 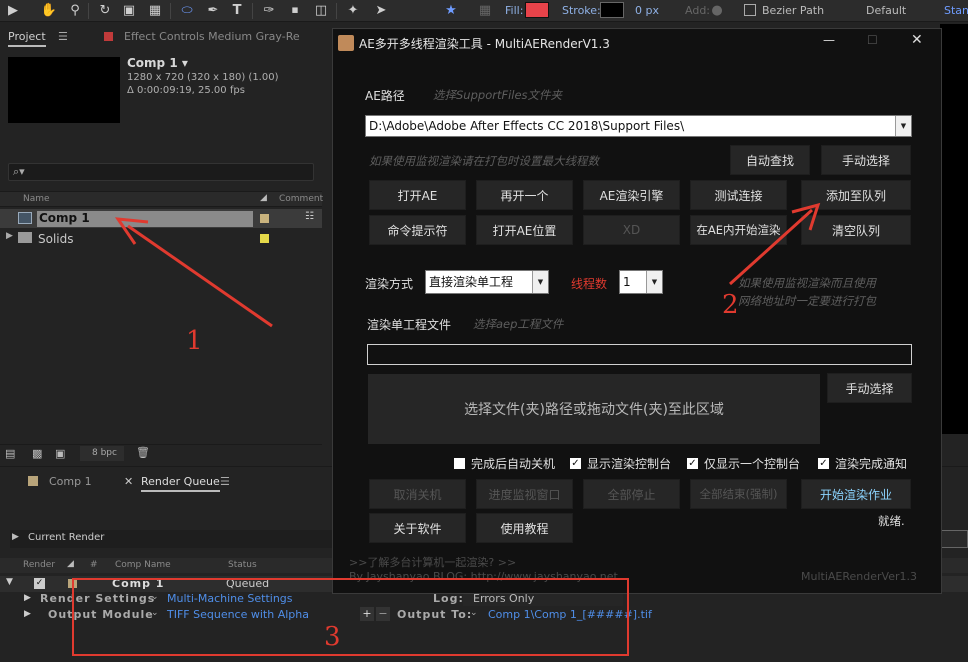 I want to click on annotation-number: 1, so click(x=194, y=341).